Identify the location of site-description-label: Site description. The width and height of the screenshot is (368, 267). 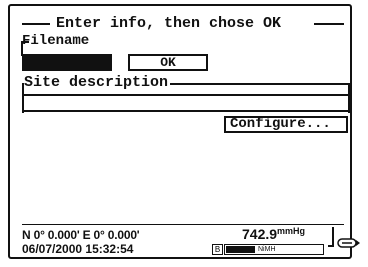
(97, 82).